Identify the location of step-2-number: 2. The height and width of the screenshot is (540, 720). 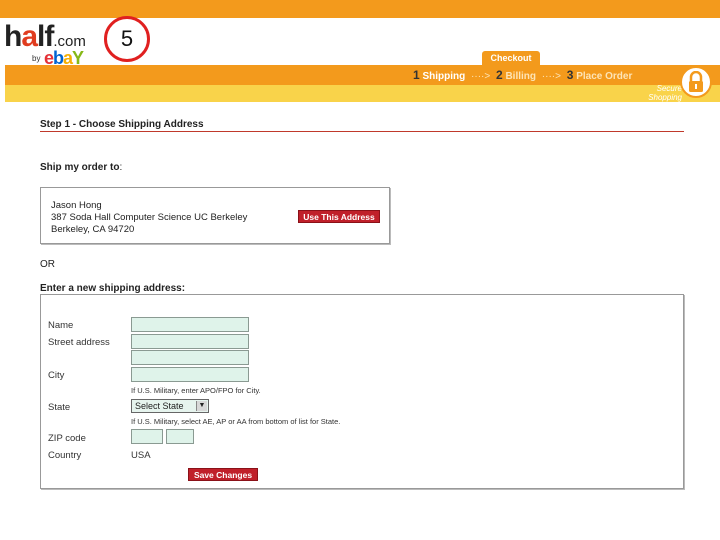
(499, 75).